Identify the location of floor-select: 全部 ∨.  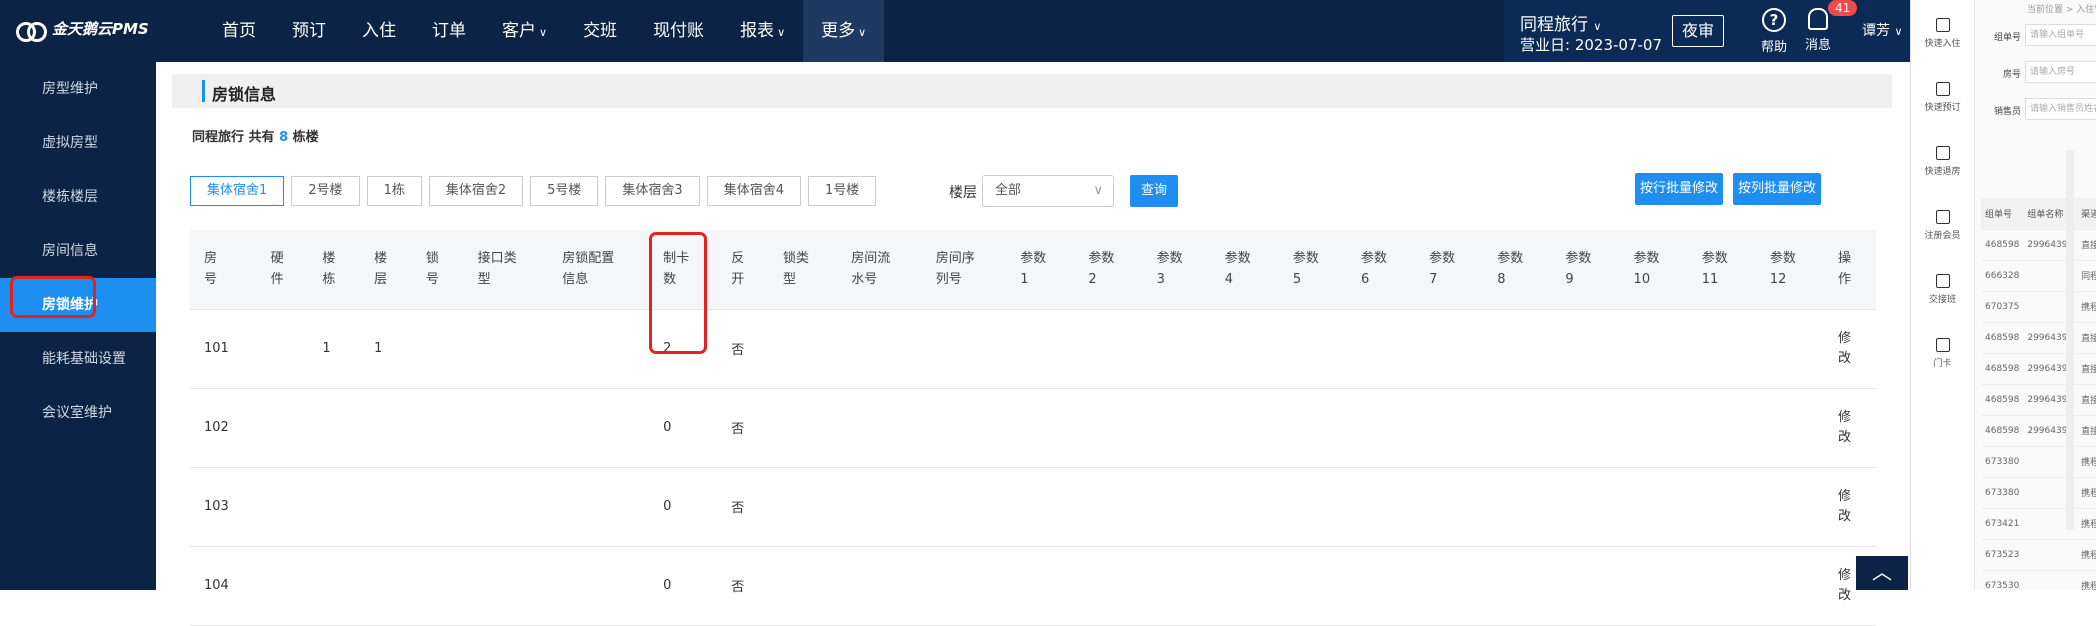
(1048, 191).